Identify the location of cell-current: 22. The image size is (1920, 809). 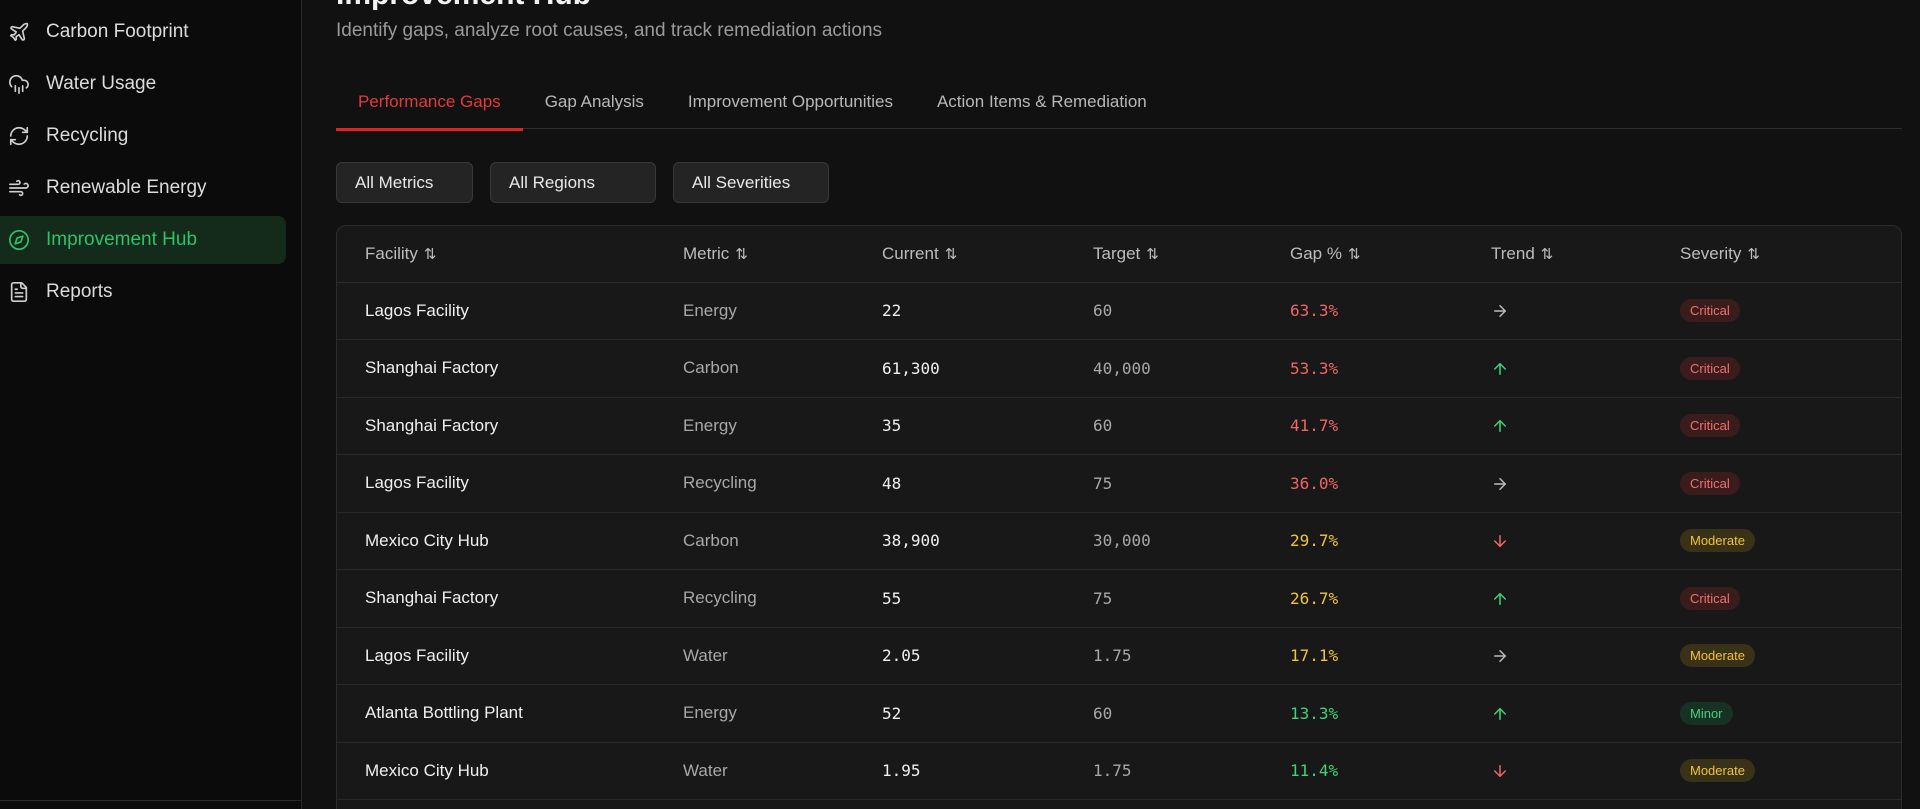
(987, 311).